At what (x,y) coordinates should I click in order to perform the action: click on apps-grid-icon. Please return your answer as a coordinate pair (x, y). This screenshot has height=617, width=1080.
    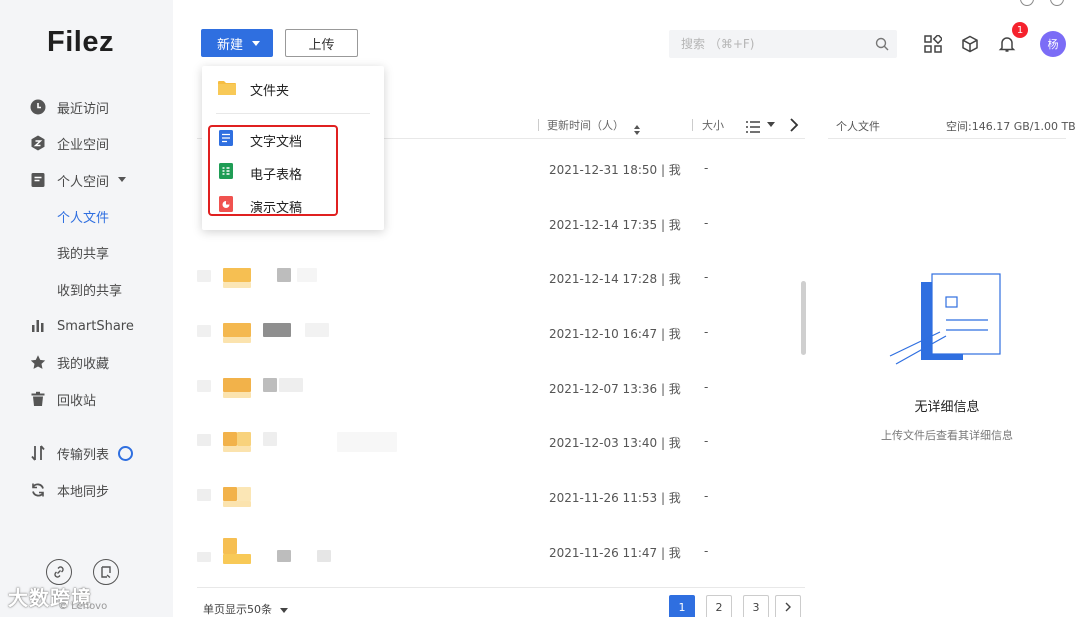
    Looking at the image, I should click on (933, 44).